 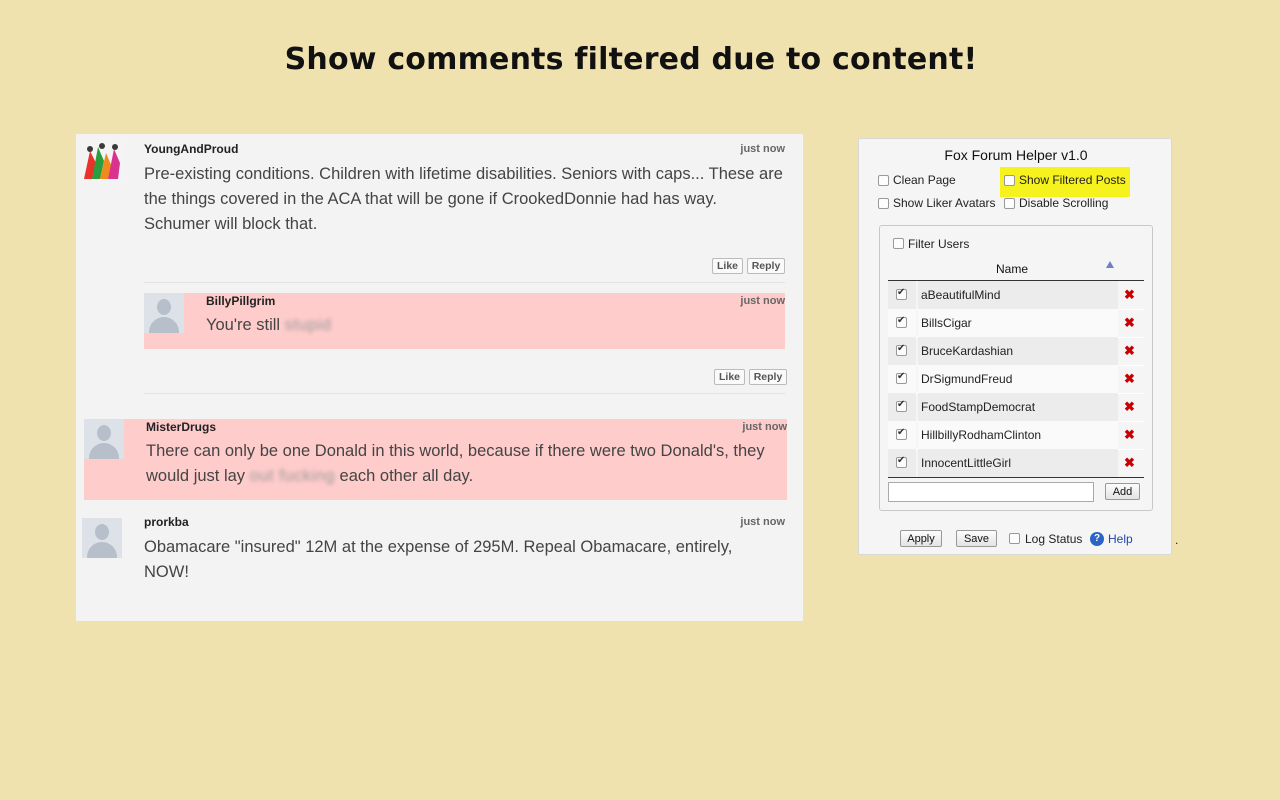 I want to click on sort-ascending-icon, so click(x=1110, y=264).